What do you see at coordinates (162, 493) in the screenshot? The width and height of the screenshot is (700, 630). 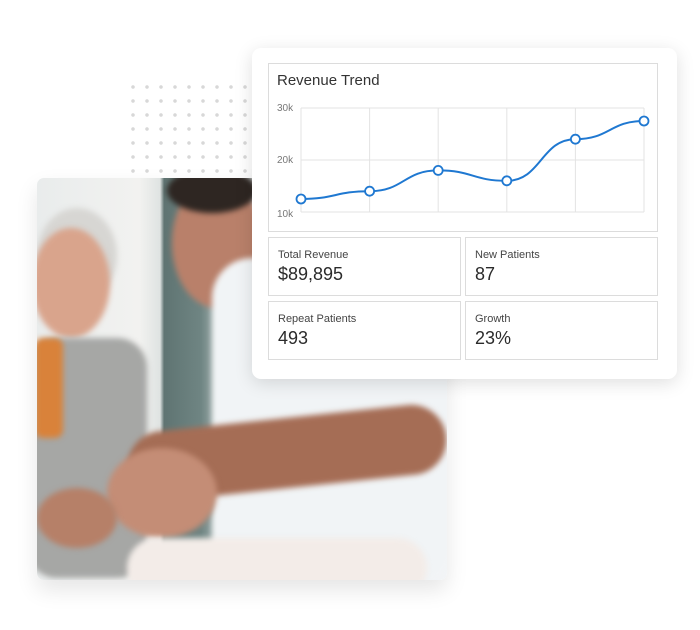 I see `photo-hands` at bounding box center [162, 493].